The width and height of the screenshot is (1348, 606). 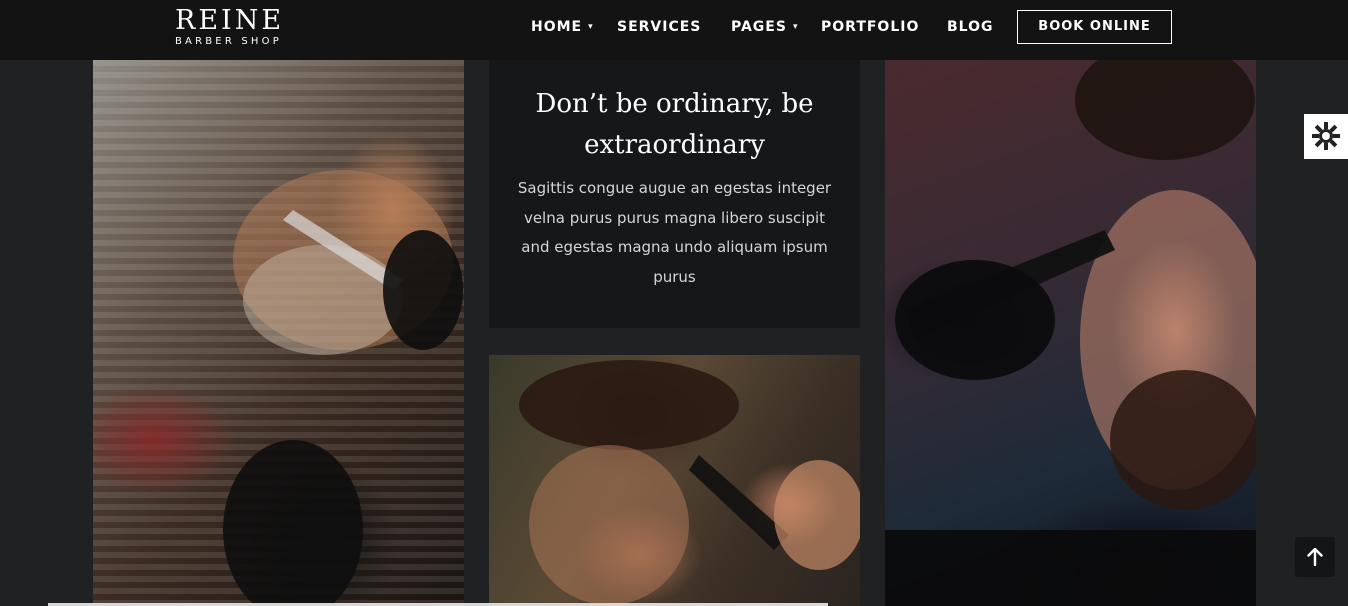 I want to click on brand-logo: REINE BARBER SHOP, so click(x=240, y=27).